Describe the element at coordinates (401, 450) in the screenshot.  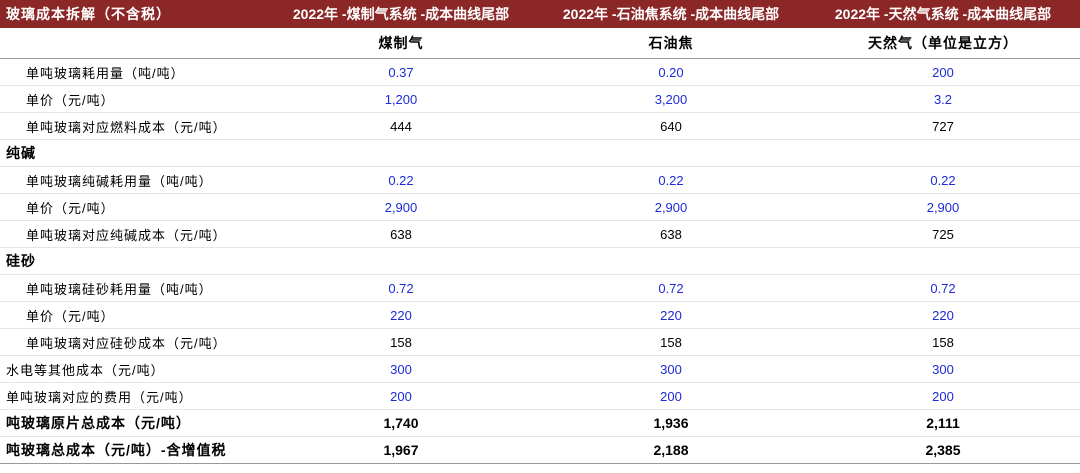
I see `cell-value: 1,967` at that location.